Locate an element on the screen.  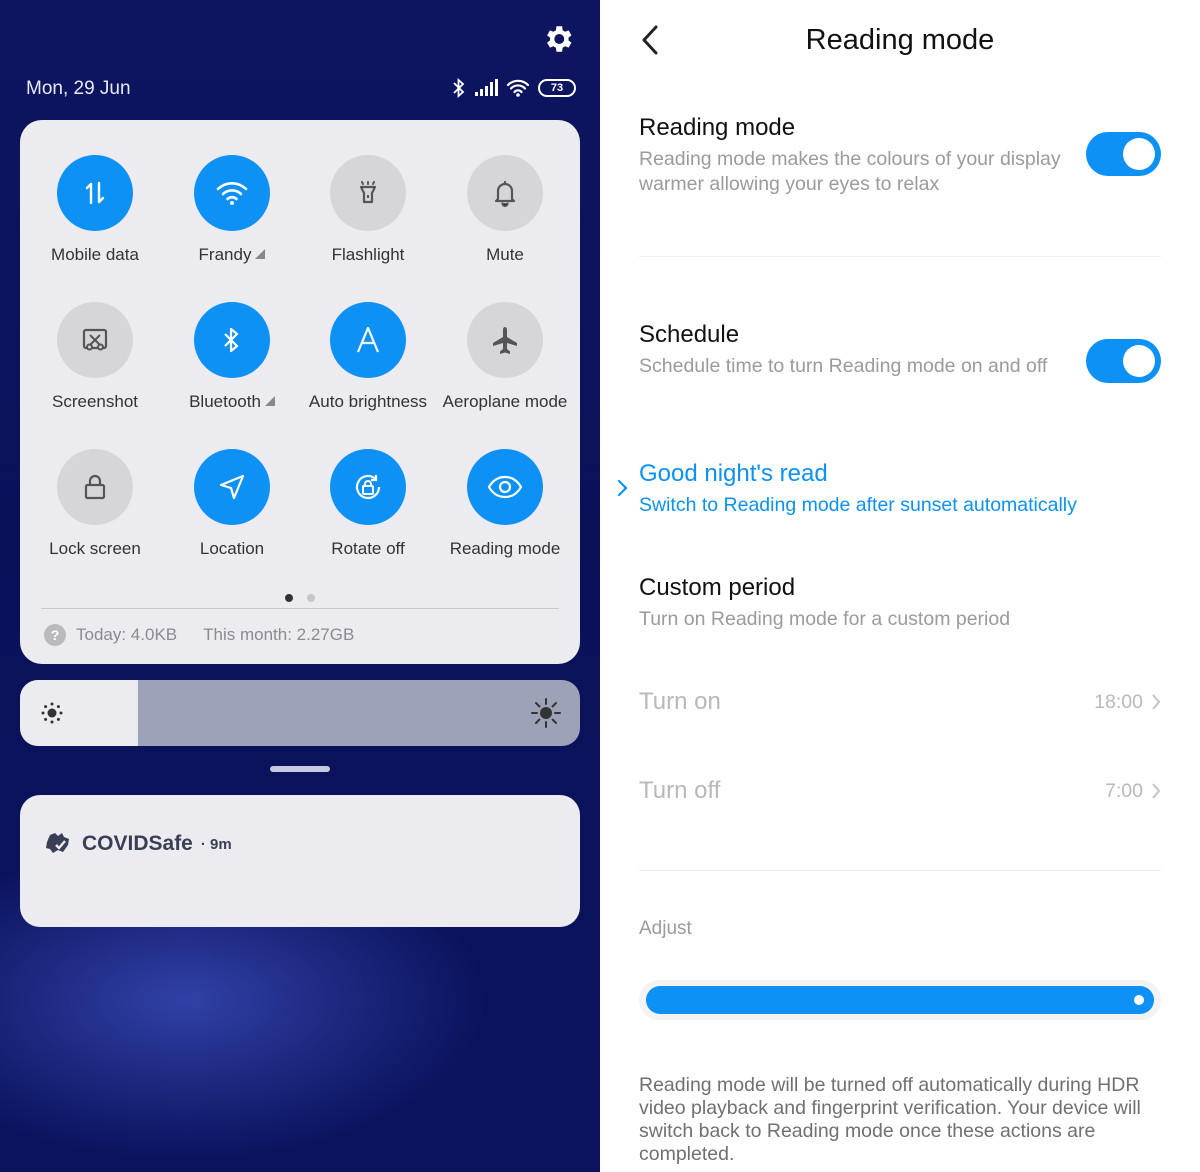
gear-icon is located at coordinates (558, 39).